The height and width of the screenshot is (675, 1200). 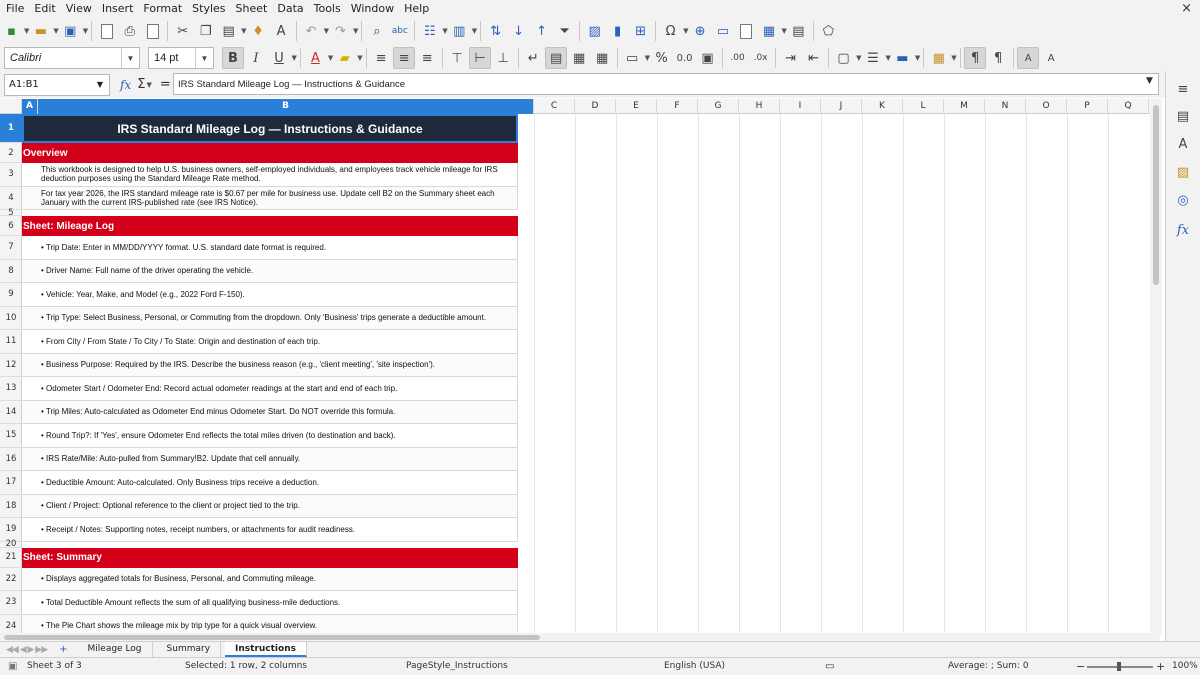 I want to click on row-header-19: 19, so click(x=11, y=530).